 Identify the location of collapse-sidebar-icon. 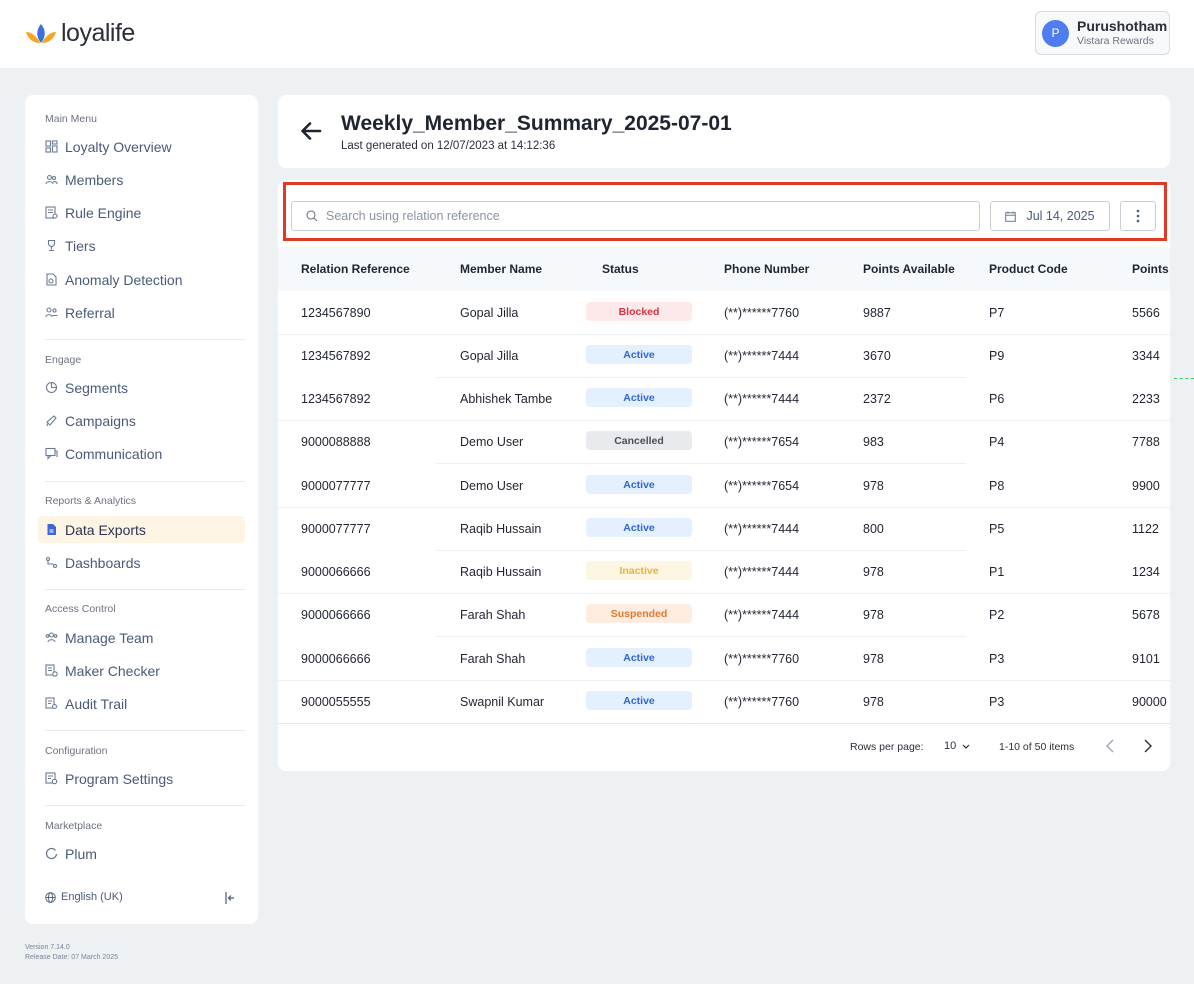
(230, 898).